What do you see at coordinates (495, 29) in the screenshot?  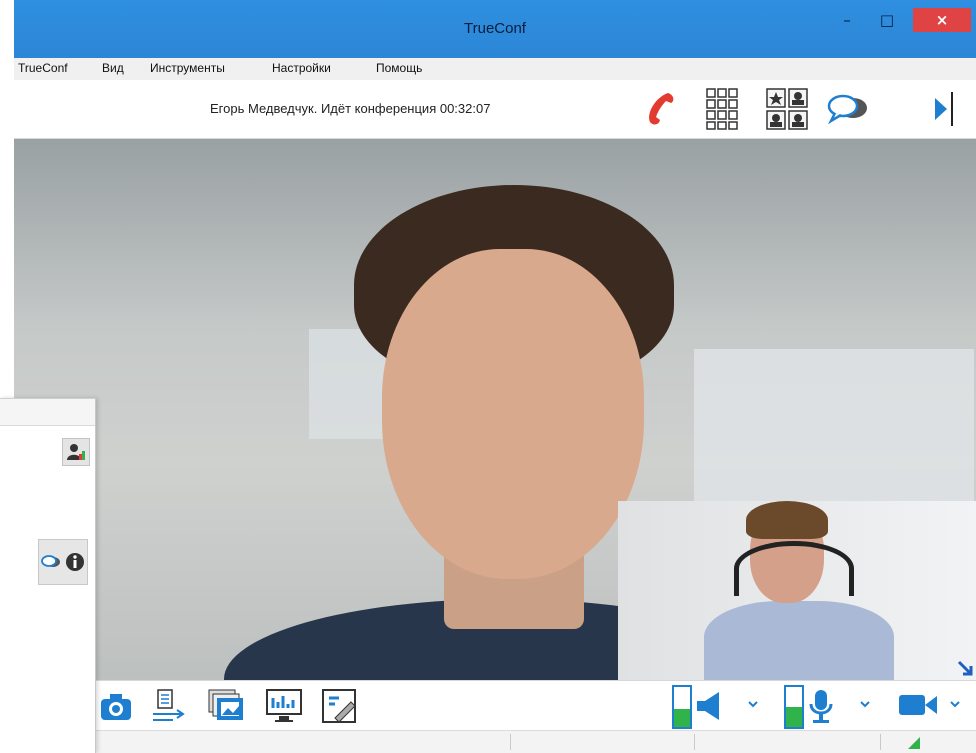 I see `title-bar: TrueConf – □ ×` at bounding box center [495, 29].